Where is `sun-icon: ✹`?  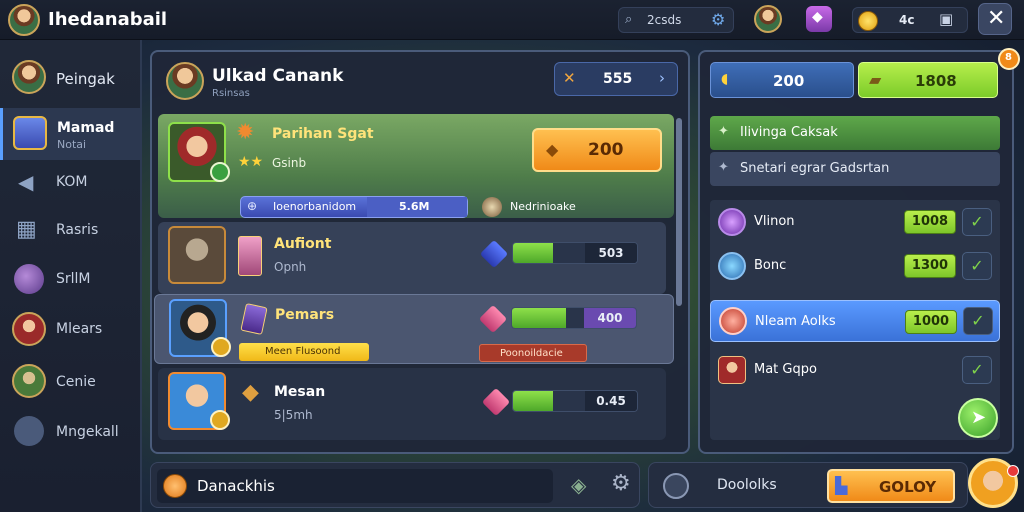
sun-icon: ✹ is located at coordinates (245, 132).